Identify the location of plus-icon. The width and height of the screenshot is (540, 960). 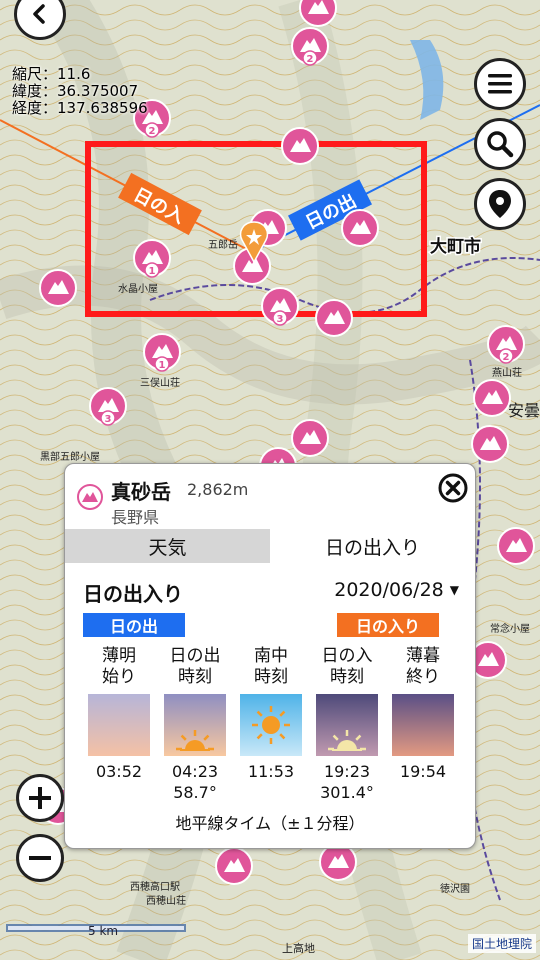
(40, 798).